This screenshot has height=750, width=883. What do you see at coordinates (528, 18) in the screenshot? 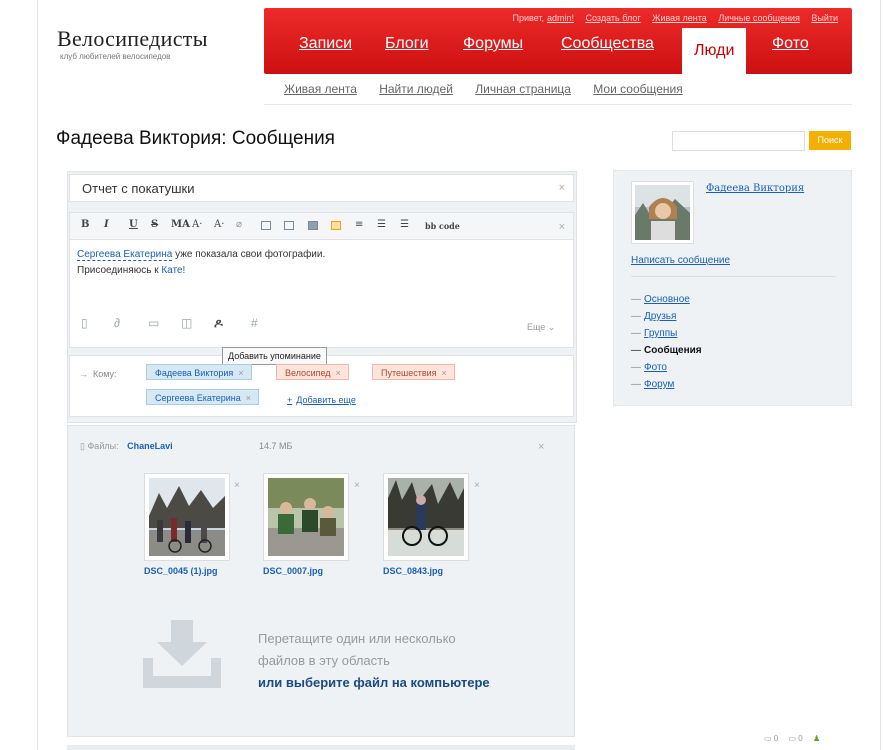
I see `greeting-text: Привет,` at bounding box center [528, 18].